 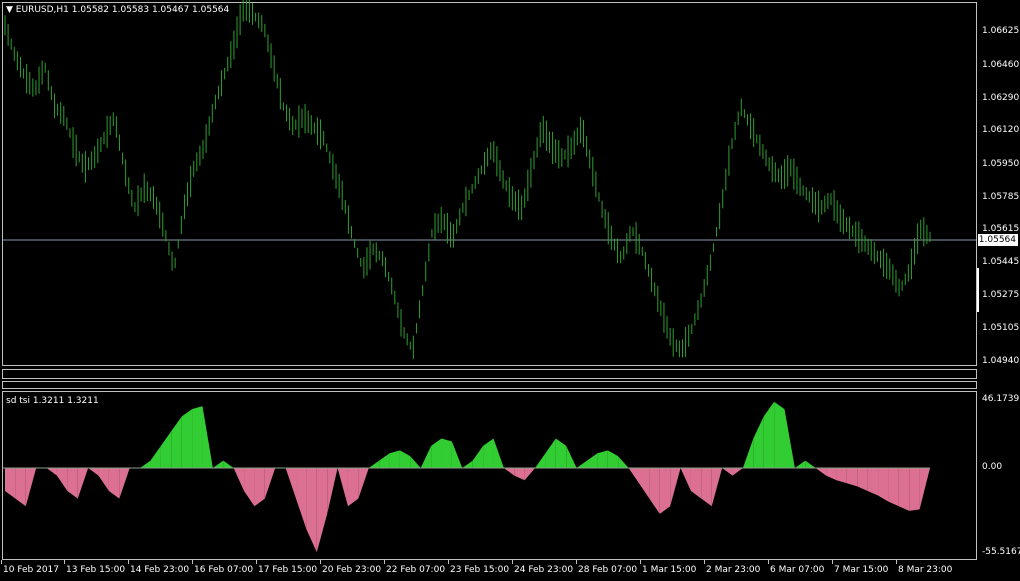 I want to click on indicator-title: sd tsi 1.3211 1.3211, so click(x=52, y=401).